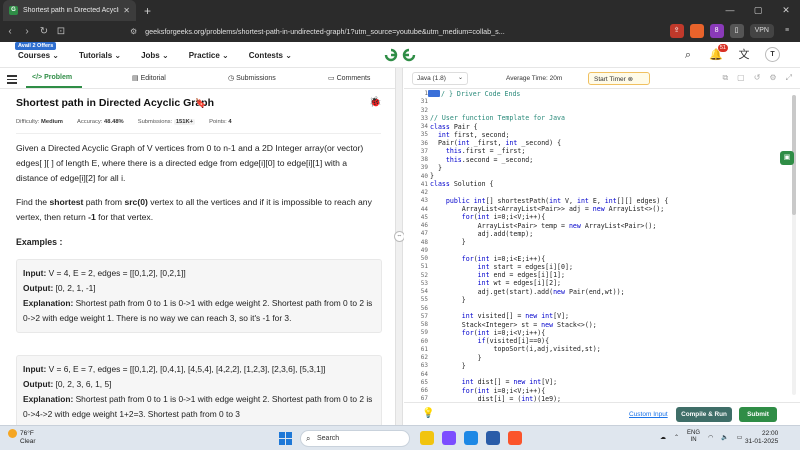 This screenshot has width=800, height=450. I want to click on compile-run-button: Compile & Run, so click(704, 414).